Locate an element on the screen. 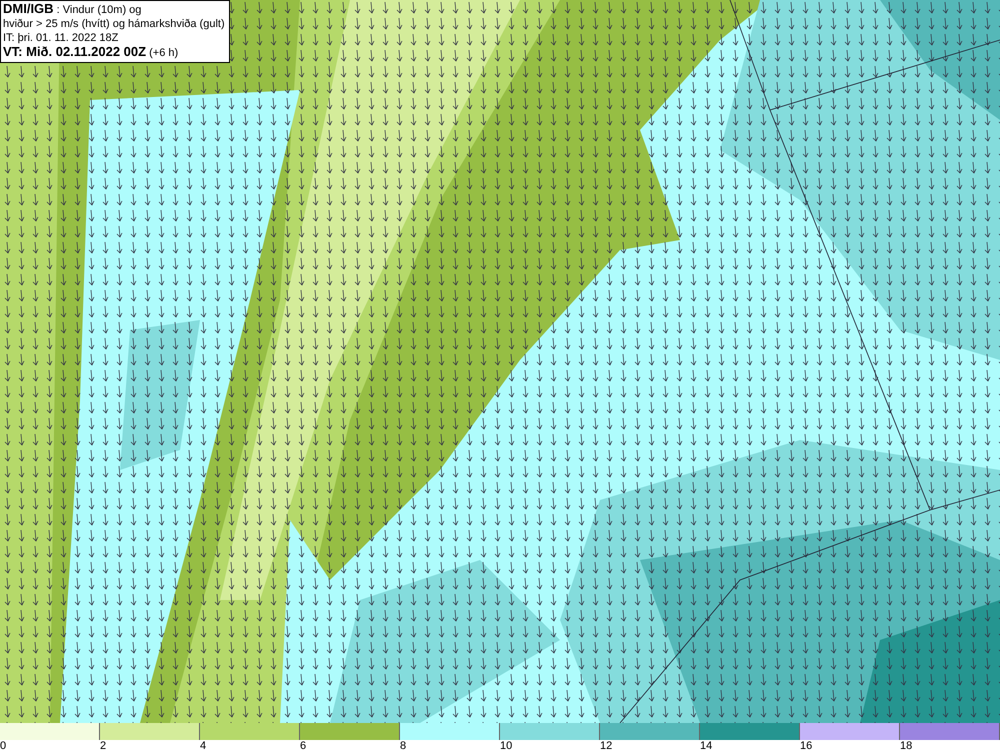 Image resolution: width=1000 pixels, height=753 pixels. legend-label: 0 is located at coordinates (3, 746).